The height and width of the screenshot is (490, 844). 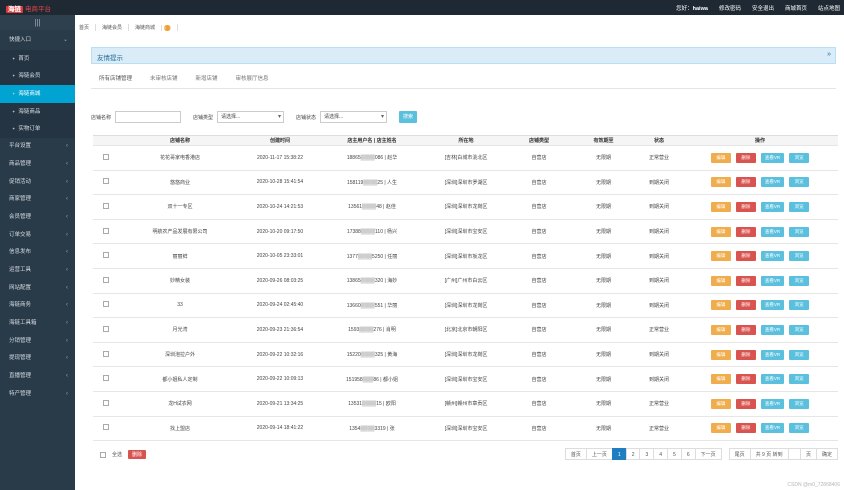 What do you see at coordinates (688, 454) in the screenshot?
I see `page-6: 6` at bounding box center [688, 454].